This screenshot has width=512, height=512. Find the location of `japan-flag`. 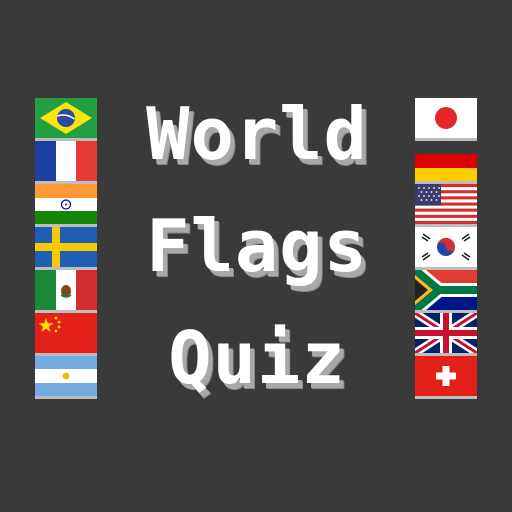

japan-flag is located at coordinates (446, 118).